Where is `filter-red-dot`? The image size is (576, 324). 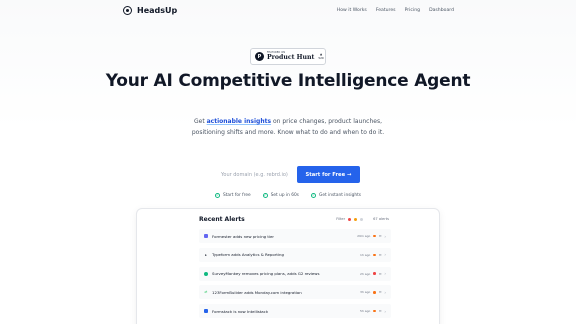 filter-red-dot is located at coordinates (350, 219).